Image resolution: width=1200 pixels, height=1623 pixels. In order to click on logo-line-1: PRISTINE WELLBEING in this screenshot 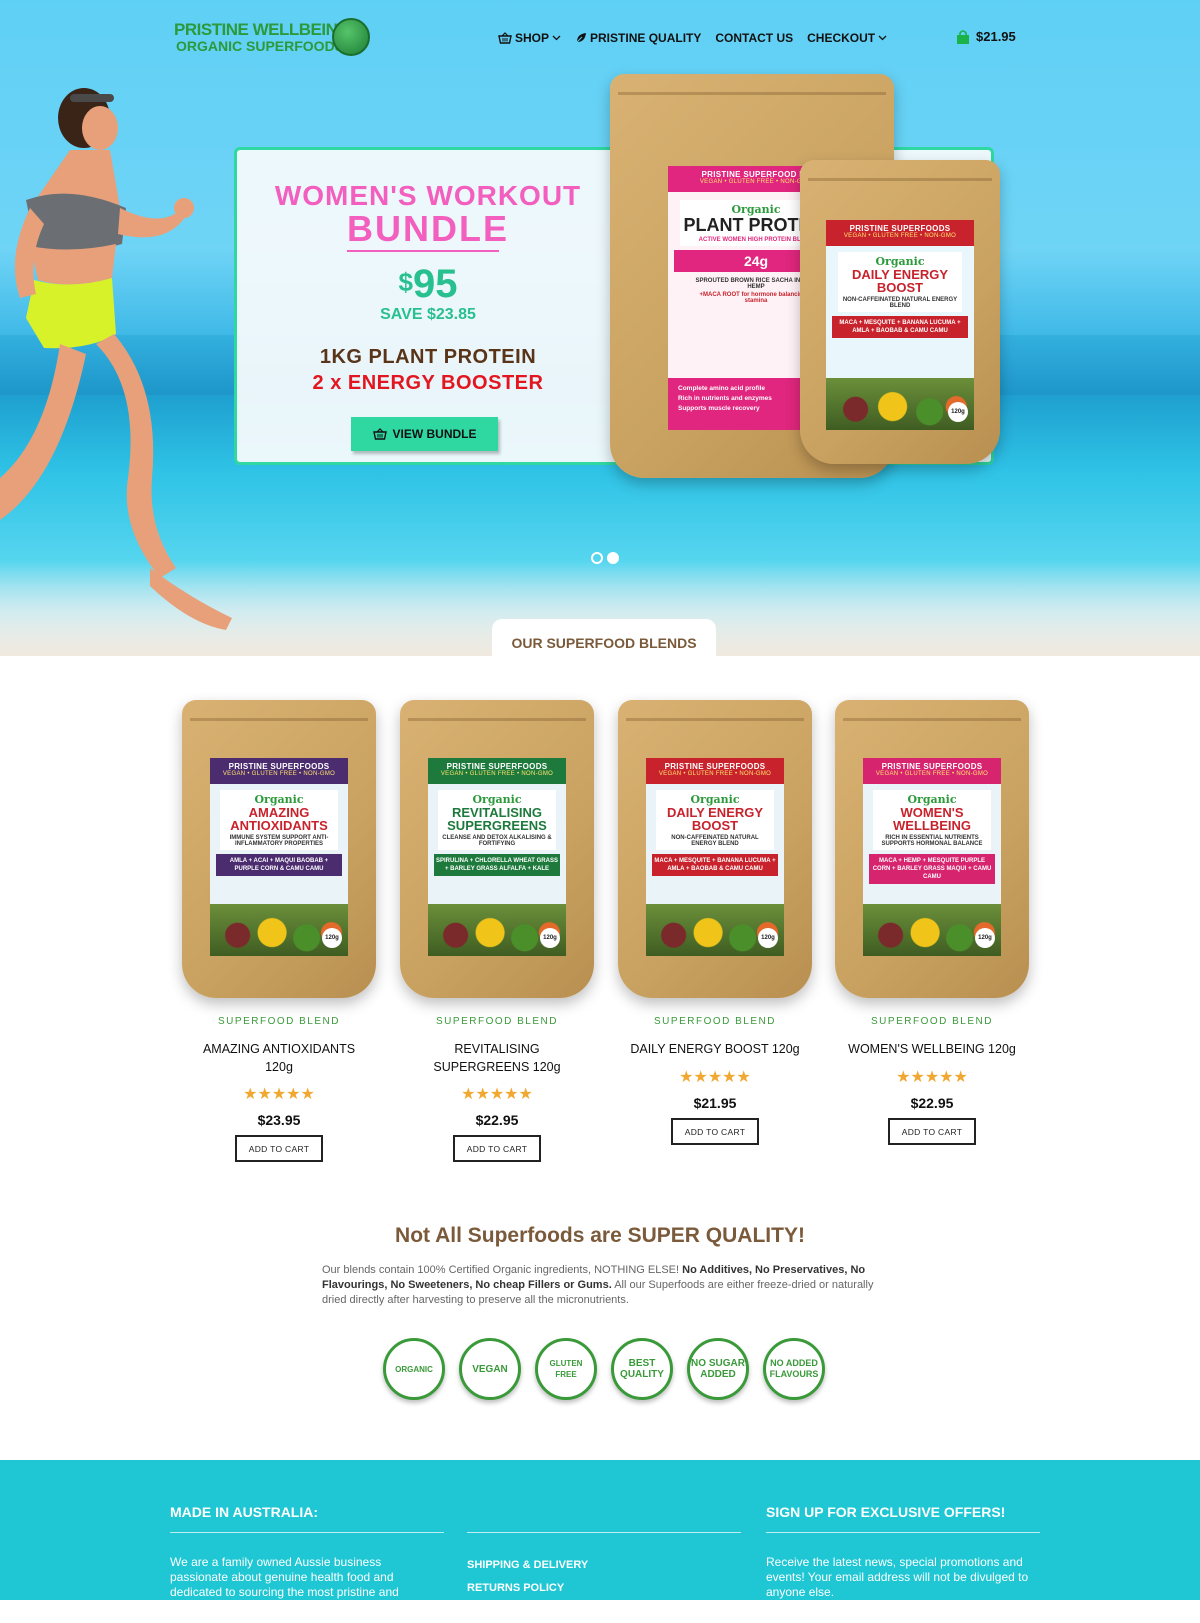, I will do `click(262, 29)`.